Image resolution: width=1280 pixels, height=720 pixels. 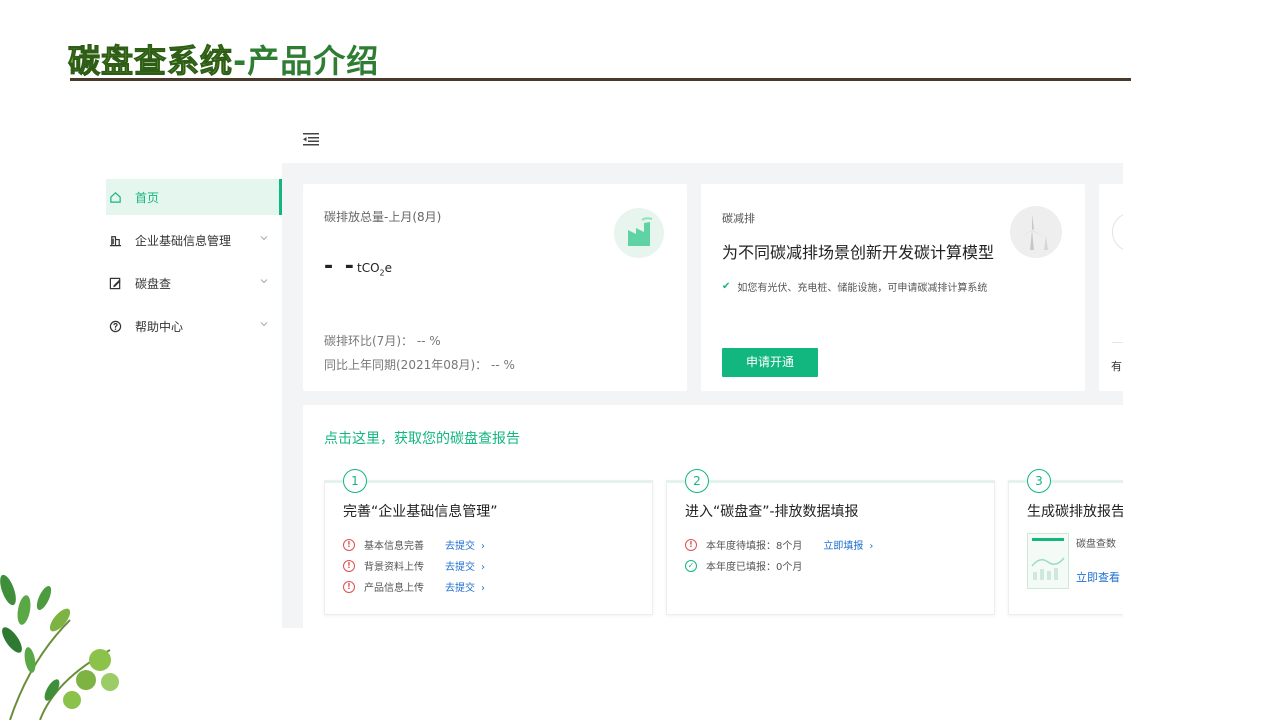 I want to click on question-circle-icon, so click(x=115, y=326).